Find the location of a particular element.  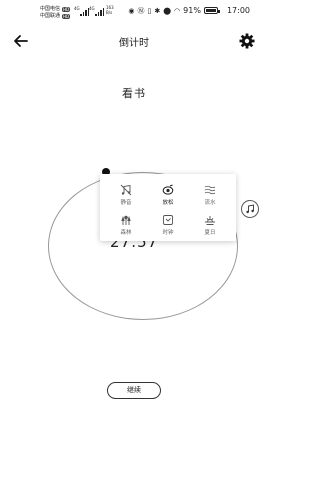

carrier-1-hd-badge: HD is located at coordinates (66, 9).